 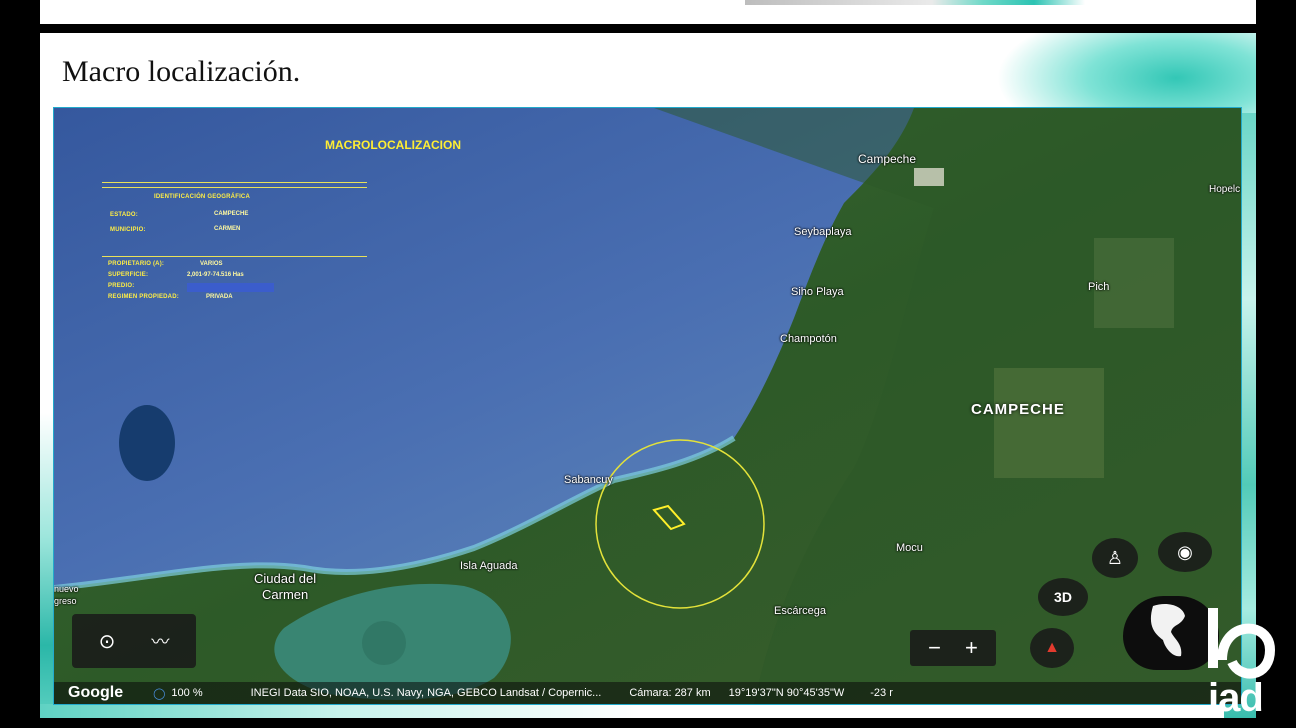 I want to click on place-seybaplaya: Seybaplaya, so click(x=823, y=232).